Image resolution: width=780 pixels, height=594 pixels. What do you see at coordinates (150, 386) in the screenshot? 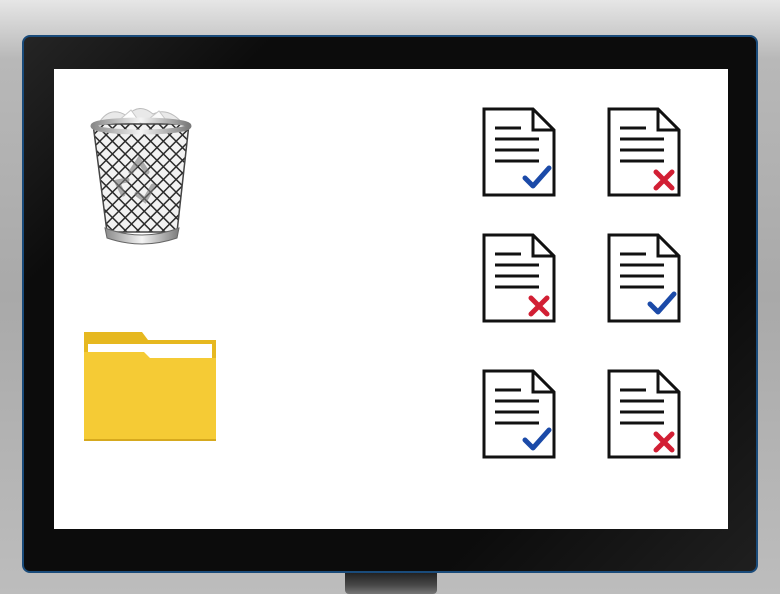
I see `folder-icon` at bounding box center [150, 386].